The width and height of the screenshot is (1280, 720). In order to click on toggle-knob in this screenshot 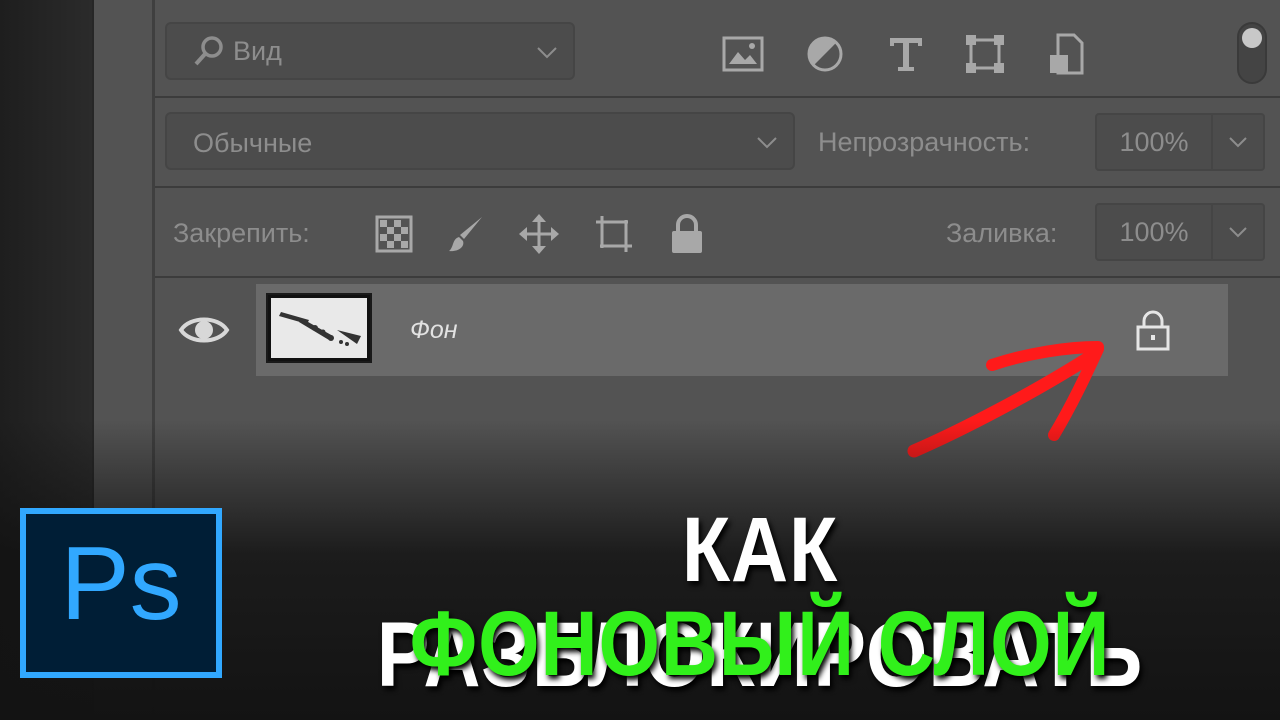, I will do `click(1252, 38)`.